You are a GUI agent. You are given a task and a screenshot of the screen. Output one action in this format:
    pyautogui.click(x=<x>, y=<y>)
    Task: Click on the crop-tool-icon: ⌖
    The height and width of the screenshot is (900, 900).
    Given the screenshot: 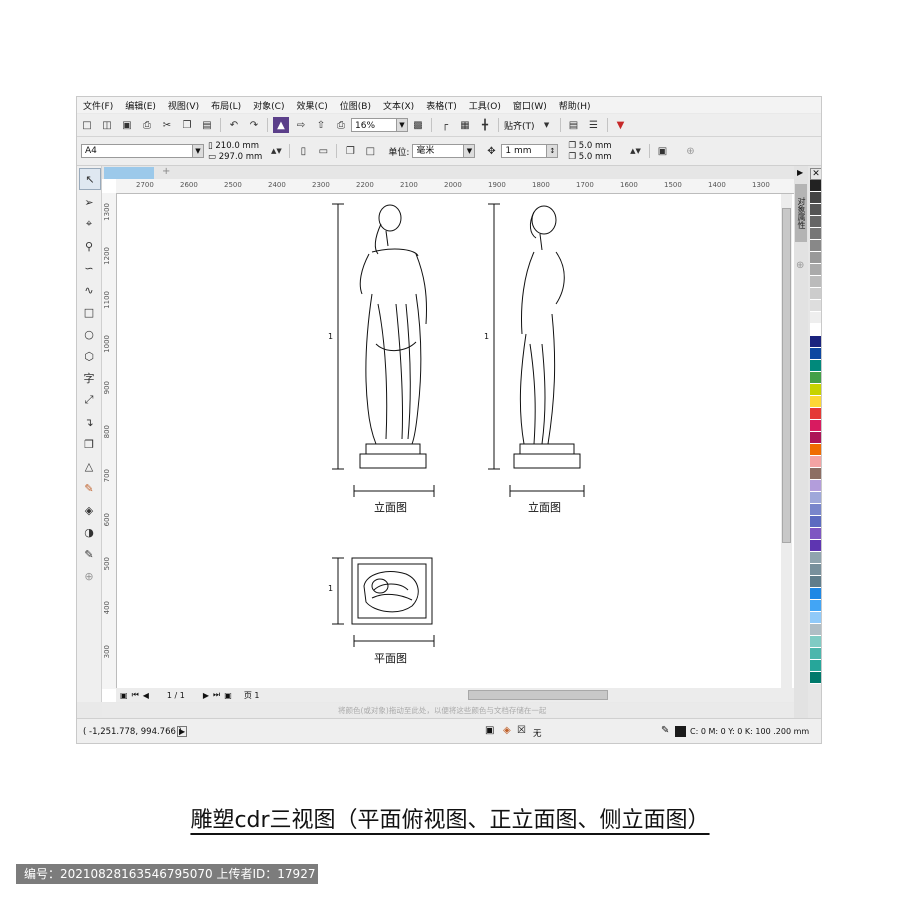 What is the action you would take?
    pyautogui.click(x=89, y=224)
    